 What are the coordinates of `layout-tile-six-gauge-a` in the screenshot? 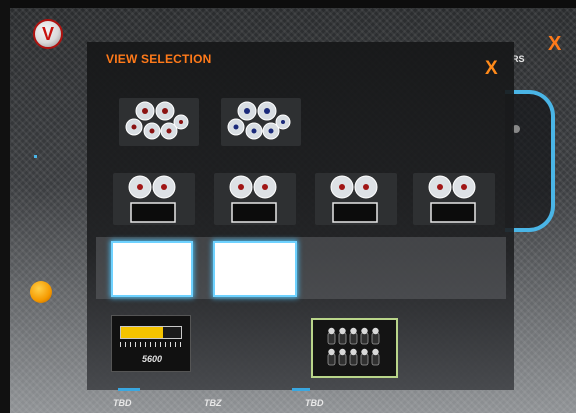 It's located at (159, 122).